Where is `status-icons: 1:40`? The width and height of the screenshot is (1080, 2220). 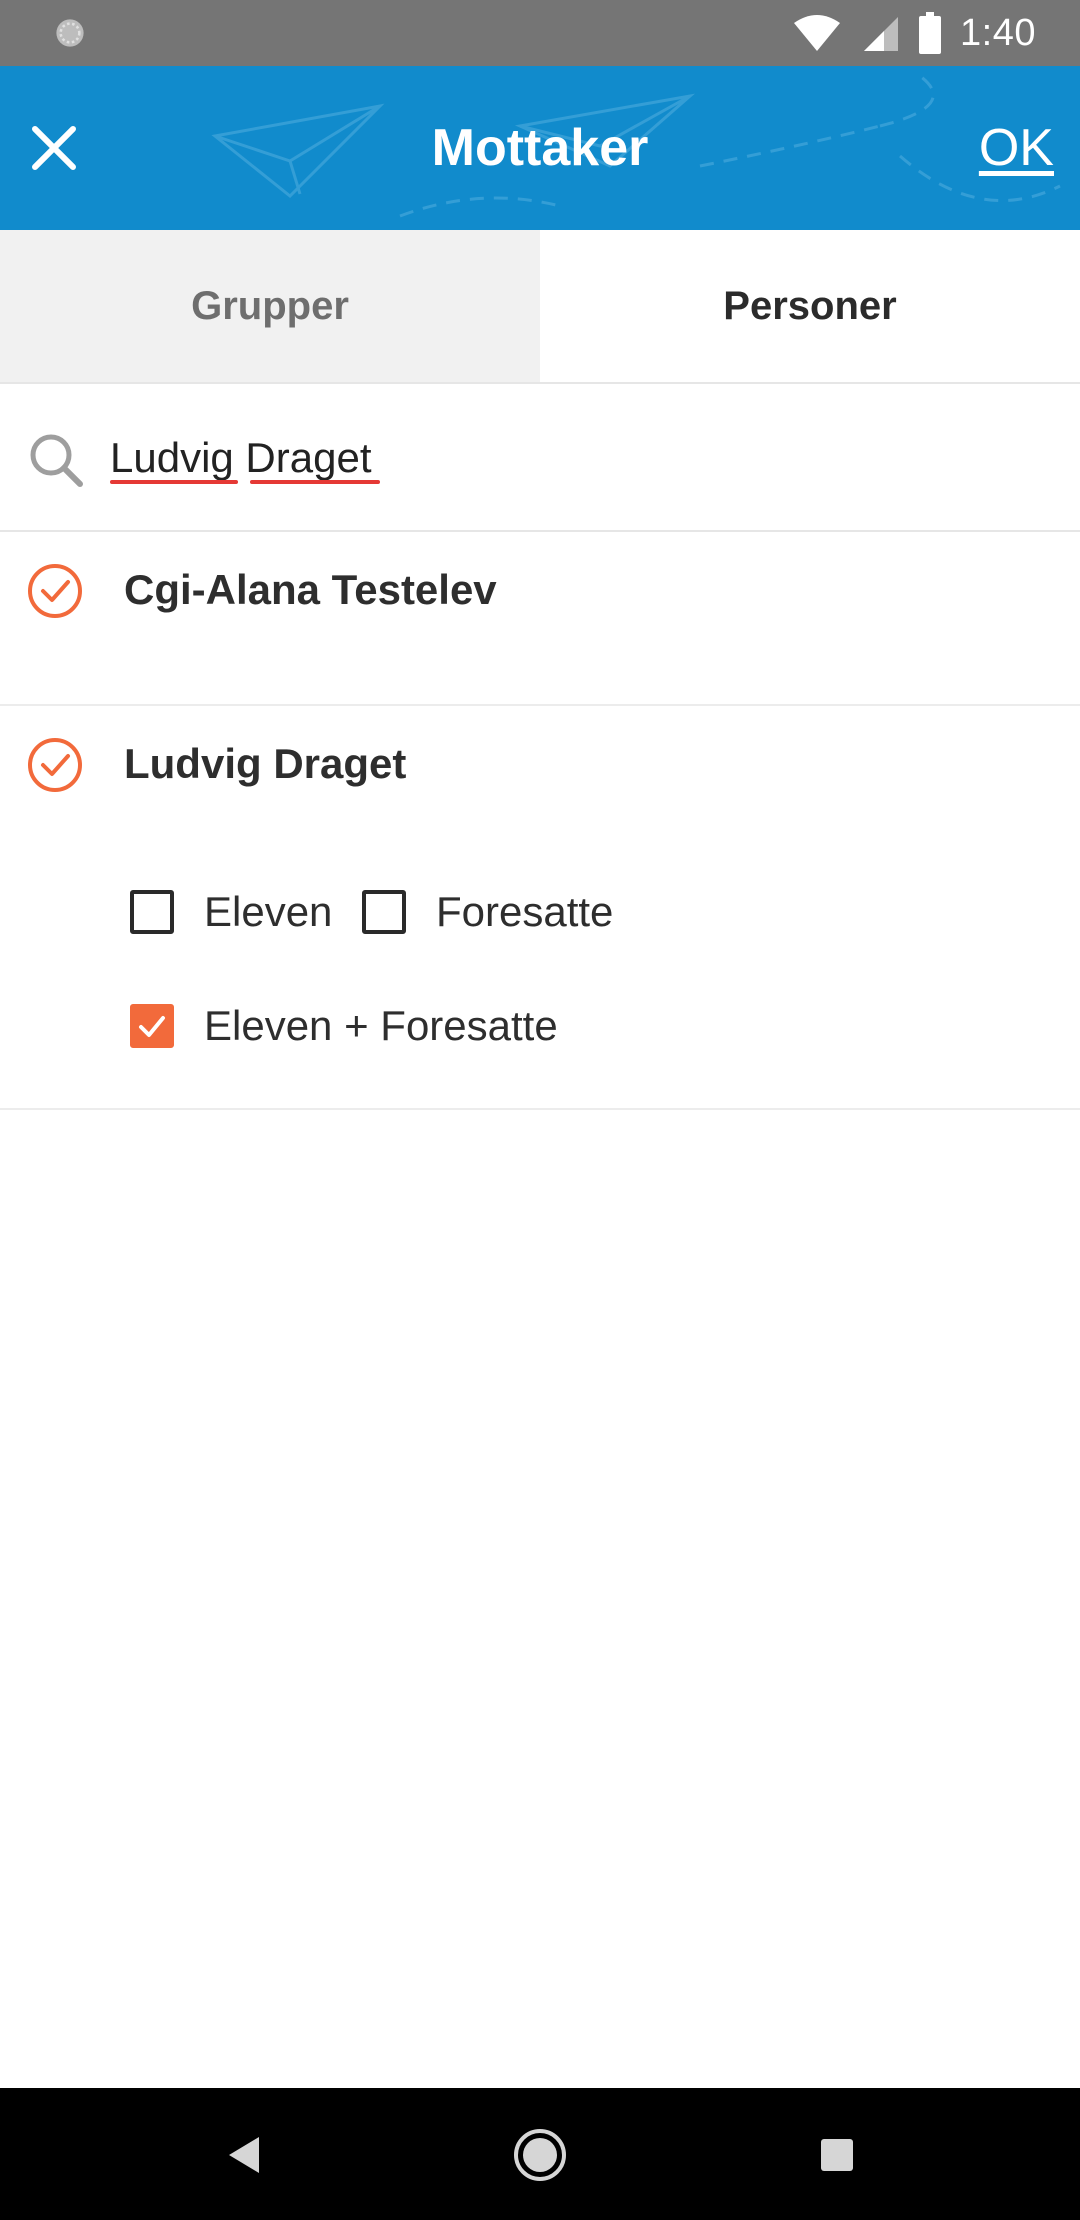
status-icons: 1:40 is located at coordinates (914, 33).